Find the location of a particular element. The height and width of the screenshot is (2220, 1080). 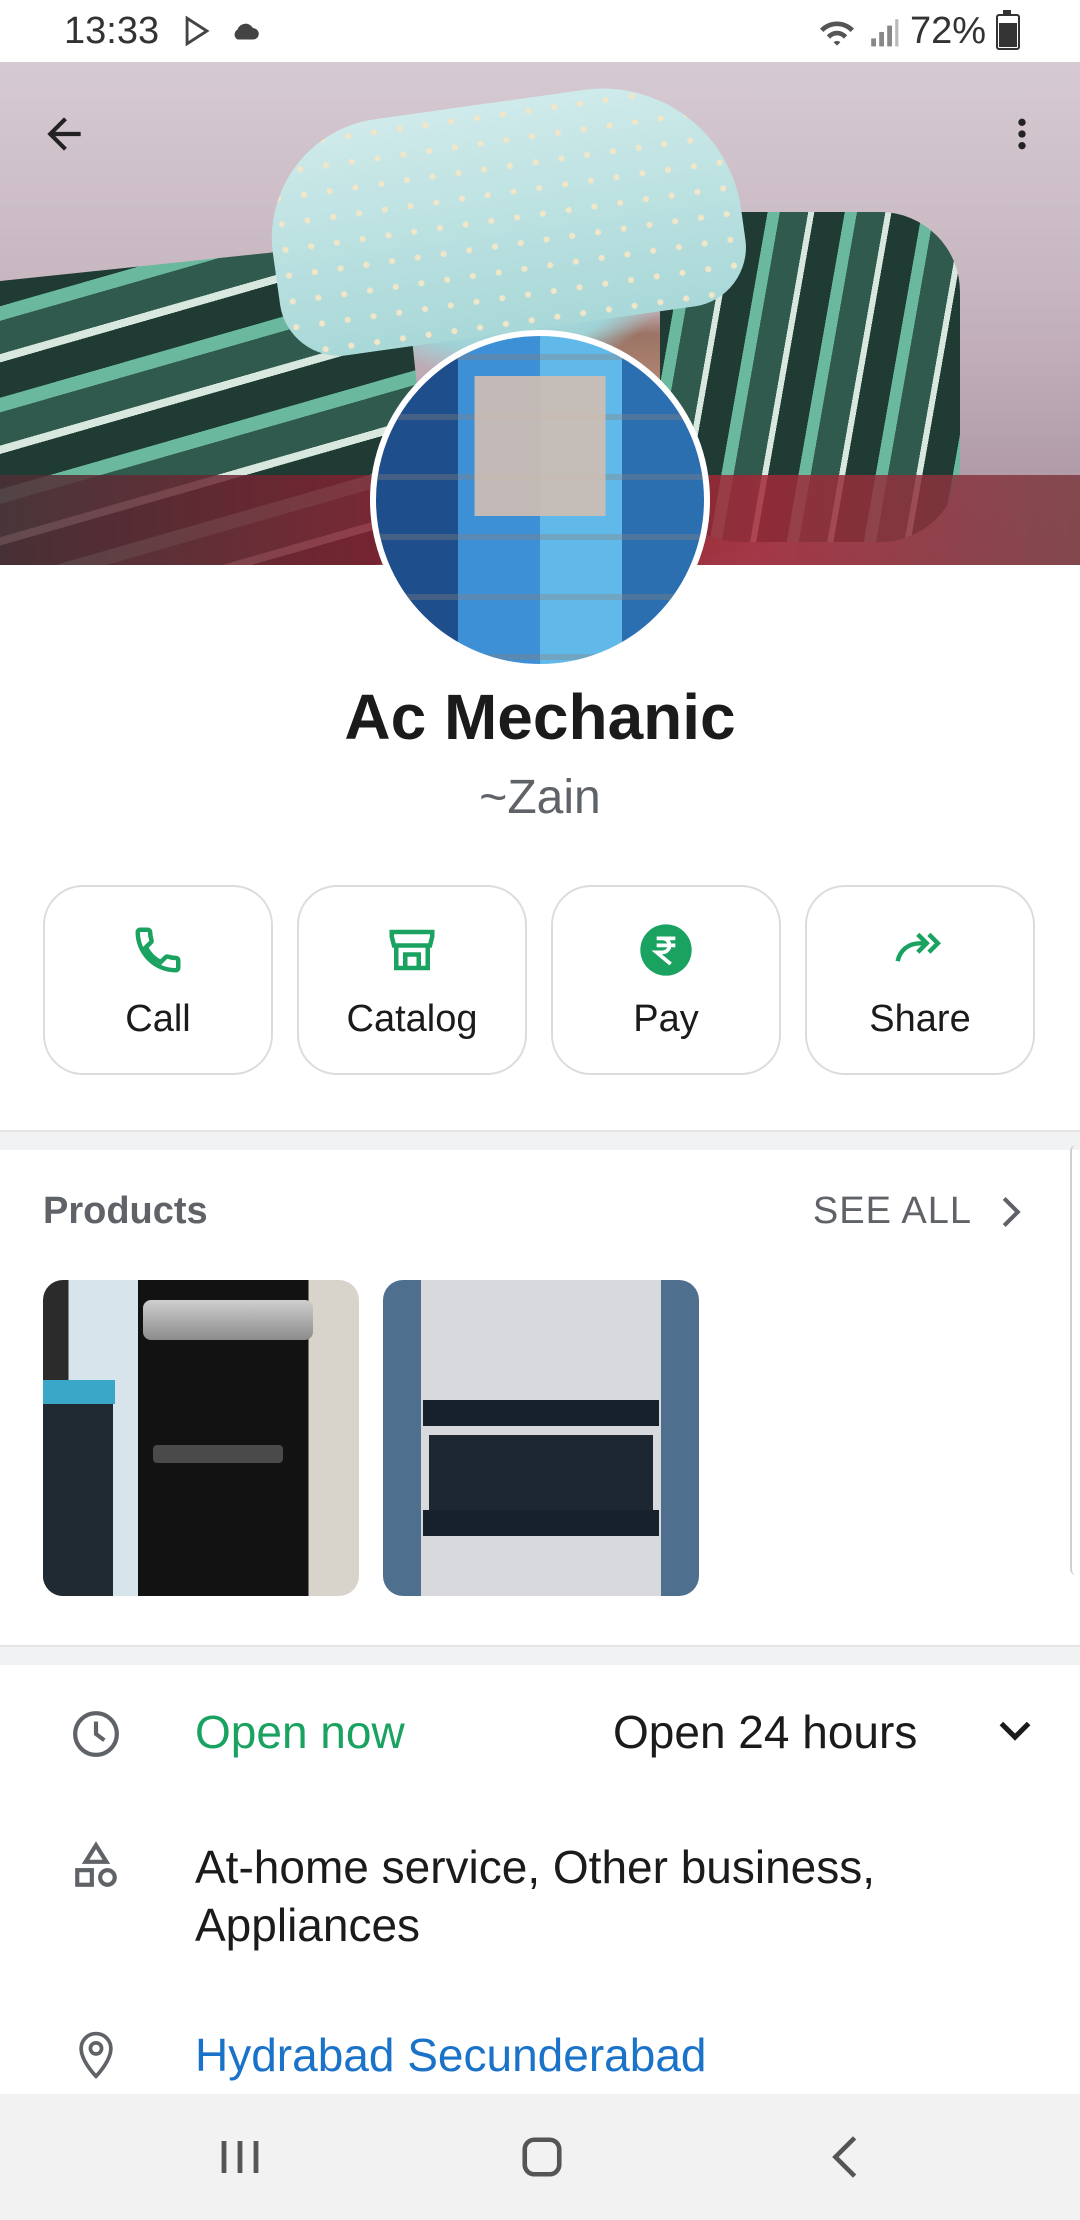

battery-percent: 72% is located at coordinates (947, 31).